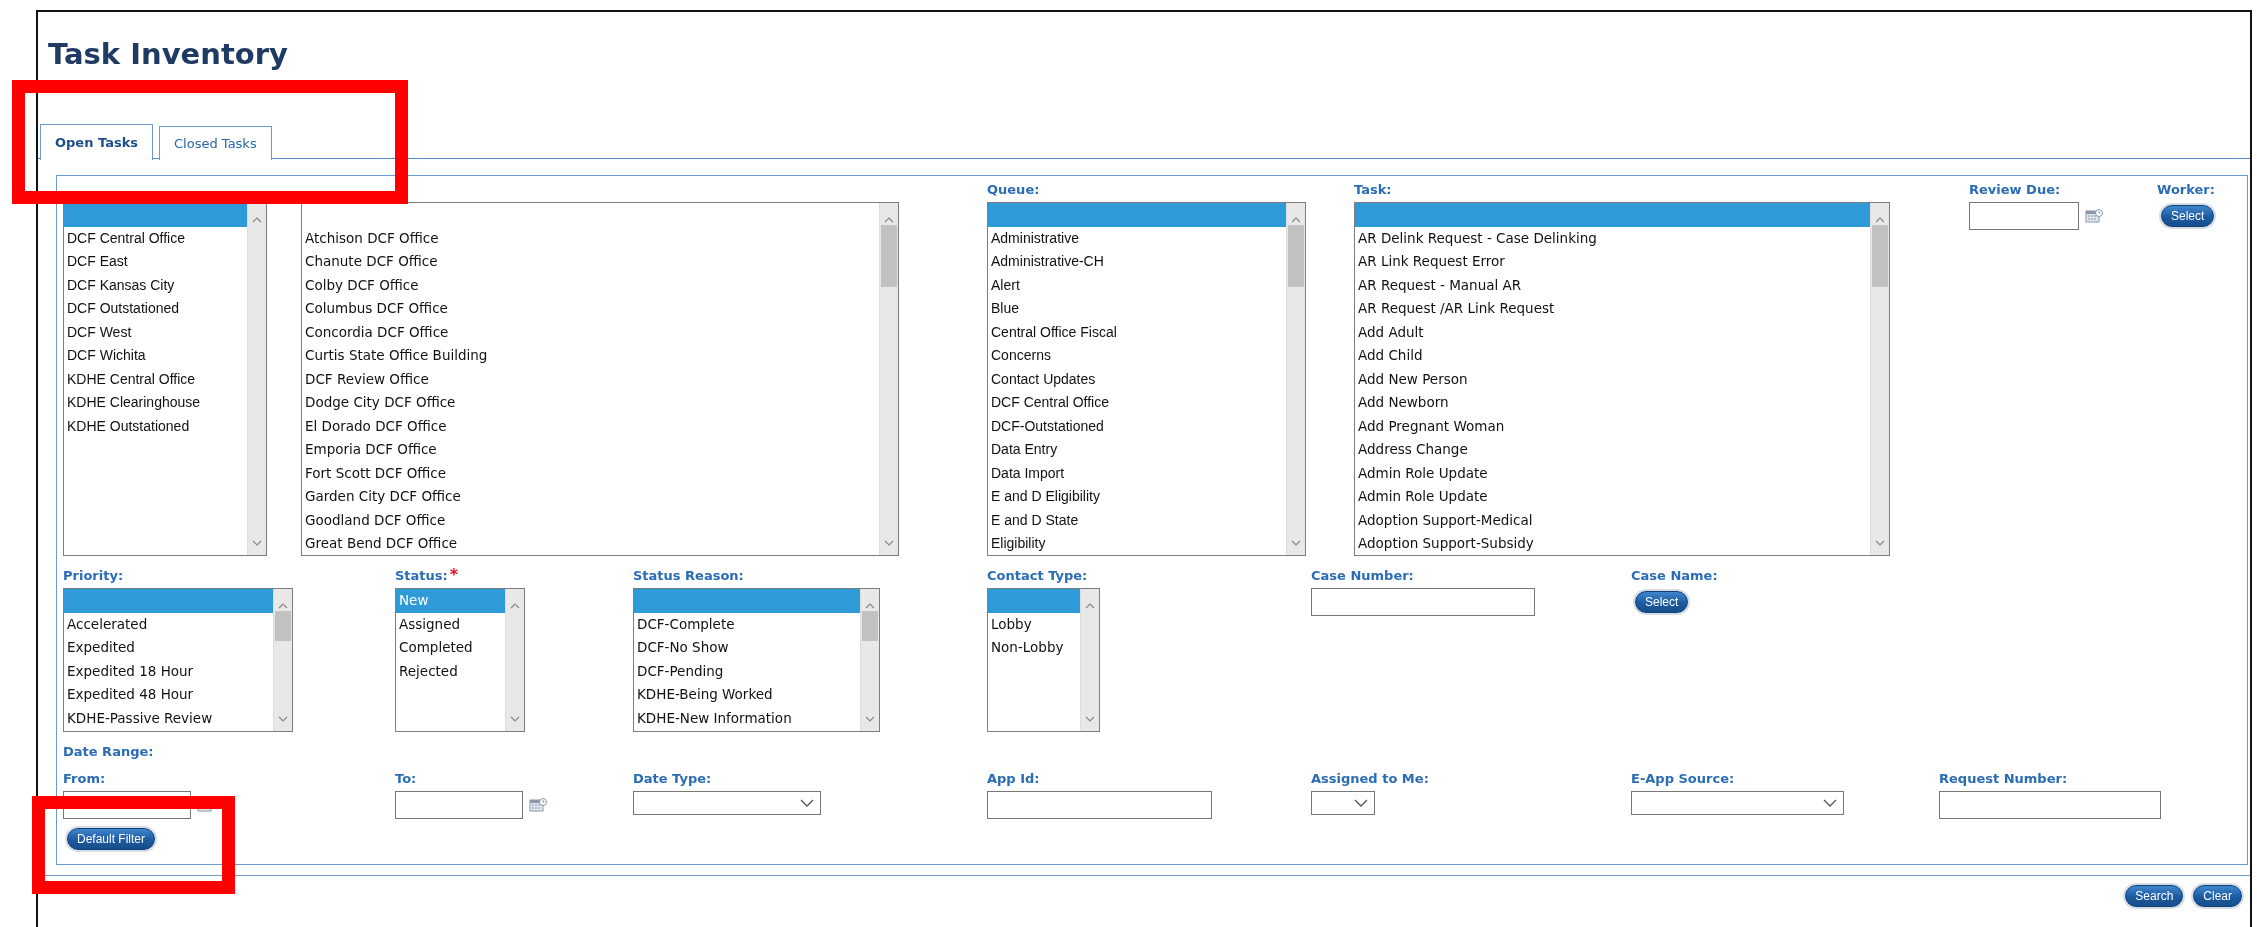 The height and width of the screenshot is (927, 2257). I want to click on list-option: DCF-No Show, so click(747, 648).